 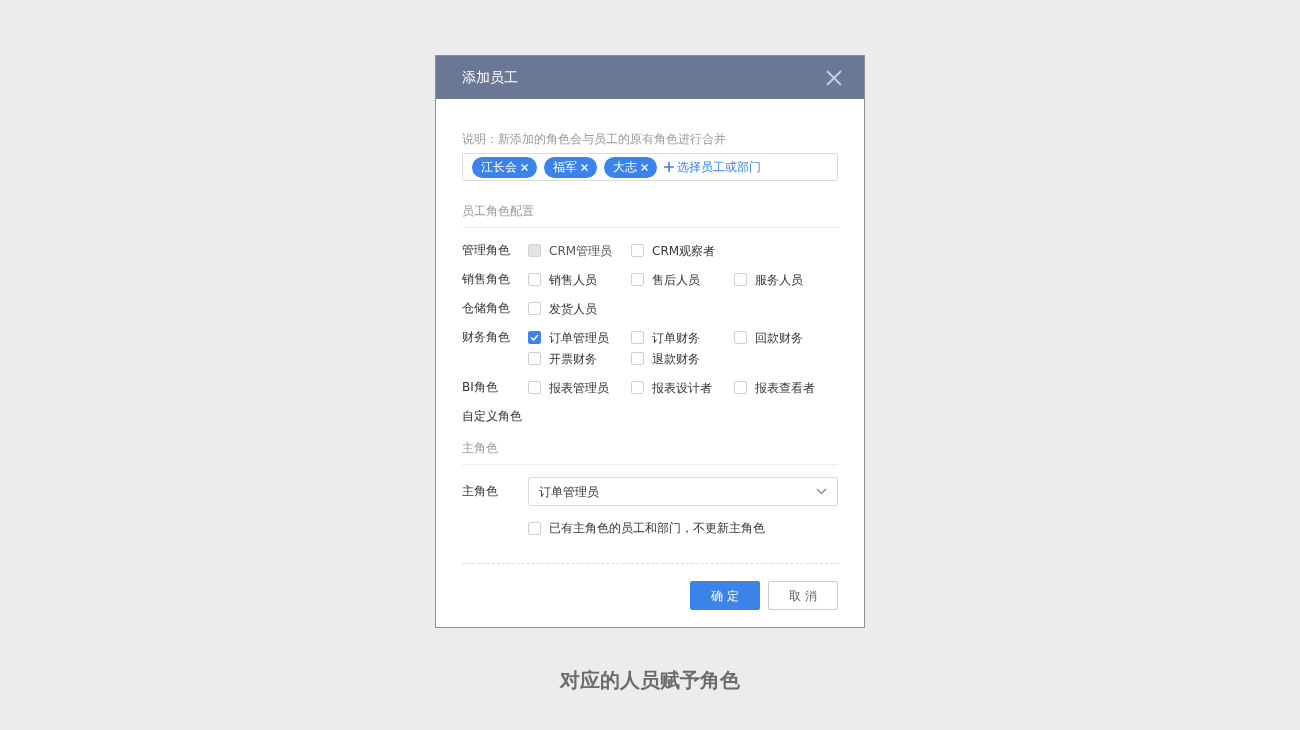 I want to click on option-label: 开票财务, so click(x=573, y=359).